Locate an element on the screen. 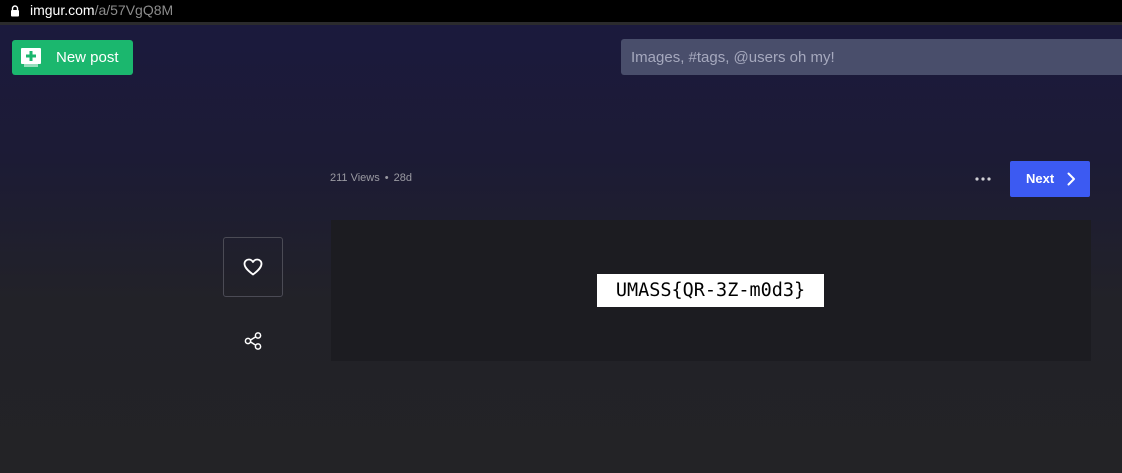 The width and height of the screenshot is (1122, 473). share-button is located at coordinates (253, 341).